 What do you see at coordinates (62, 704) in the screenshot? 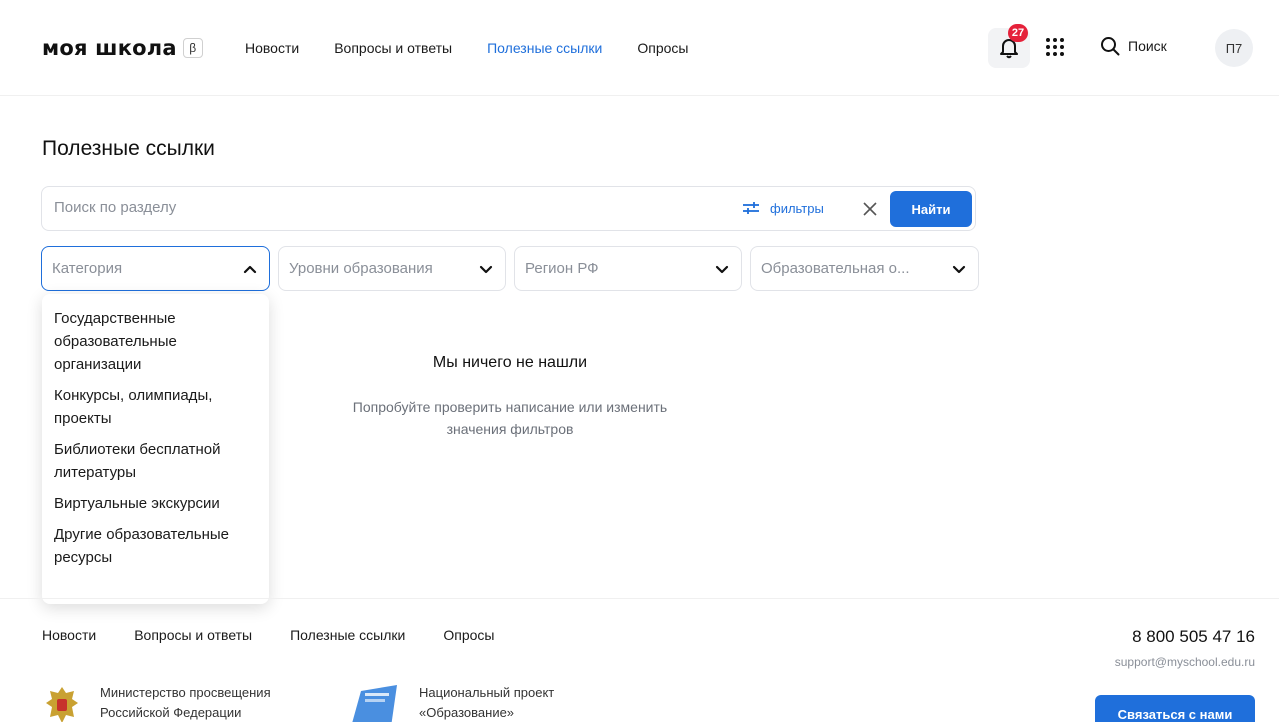
I see `coat-of-arms-icon` at bounding box center [62, 704].